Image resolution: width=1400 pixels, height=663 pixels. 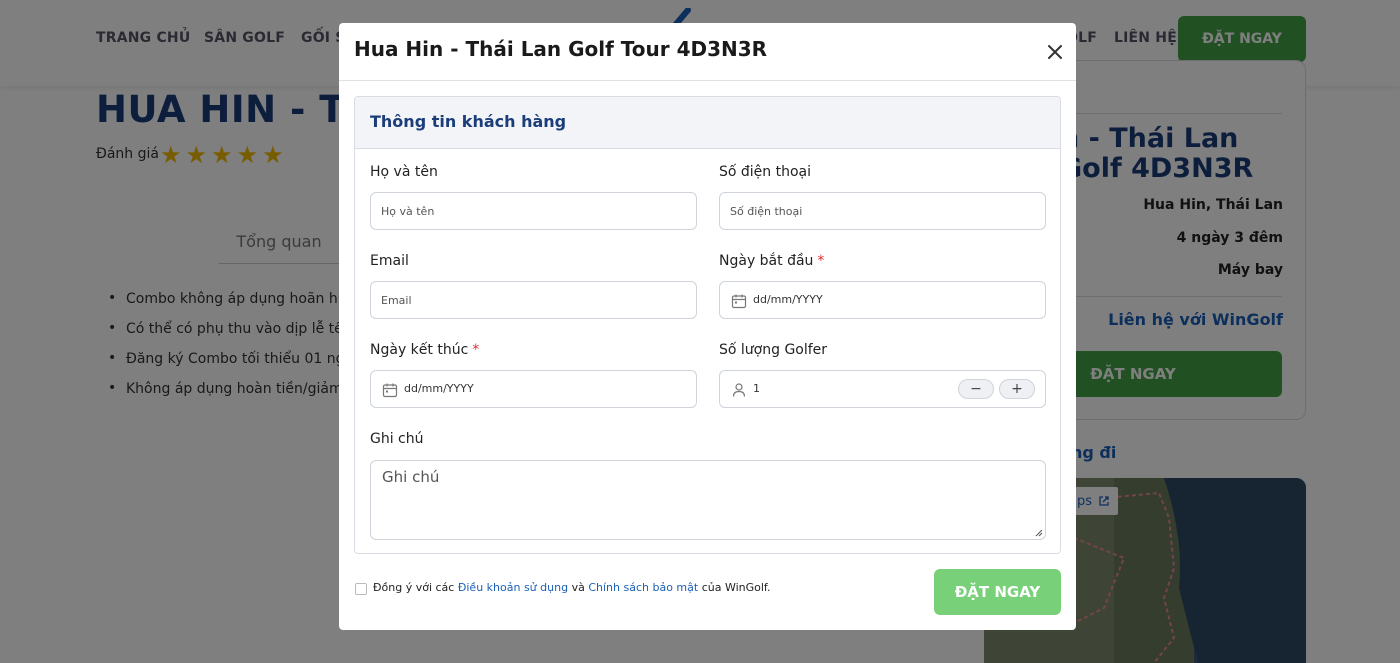 What do you see at coordinates (389, 261) in the screenshot?
I see `email-label: Email` at bounding box center [389, 261].